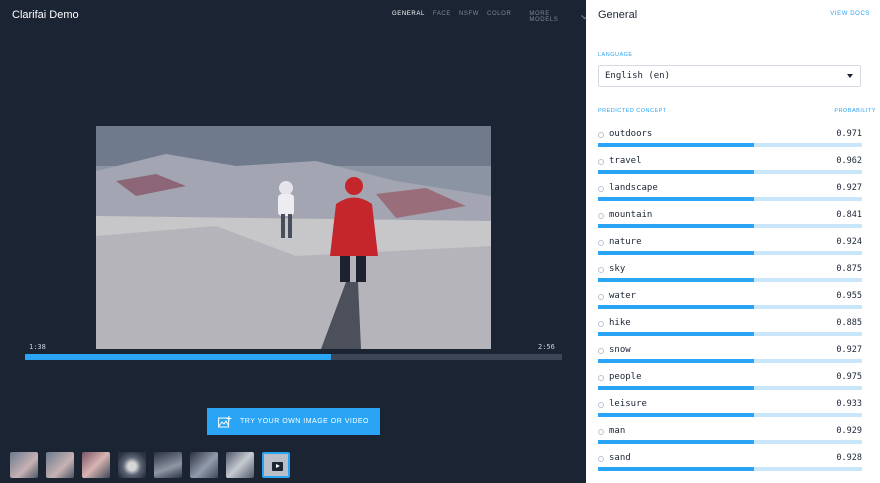 The height and width of the screenshot is (483, 880). Describe the element at coordinates (632, 111) in the screenshot. I see `predicted-concept-header: PREDICTED CONCEPT` at that location.